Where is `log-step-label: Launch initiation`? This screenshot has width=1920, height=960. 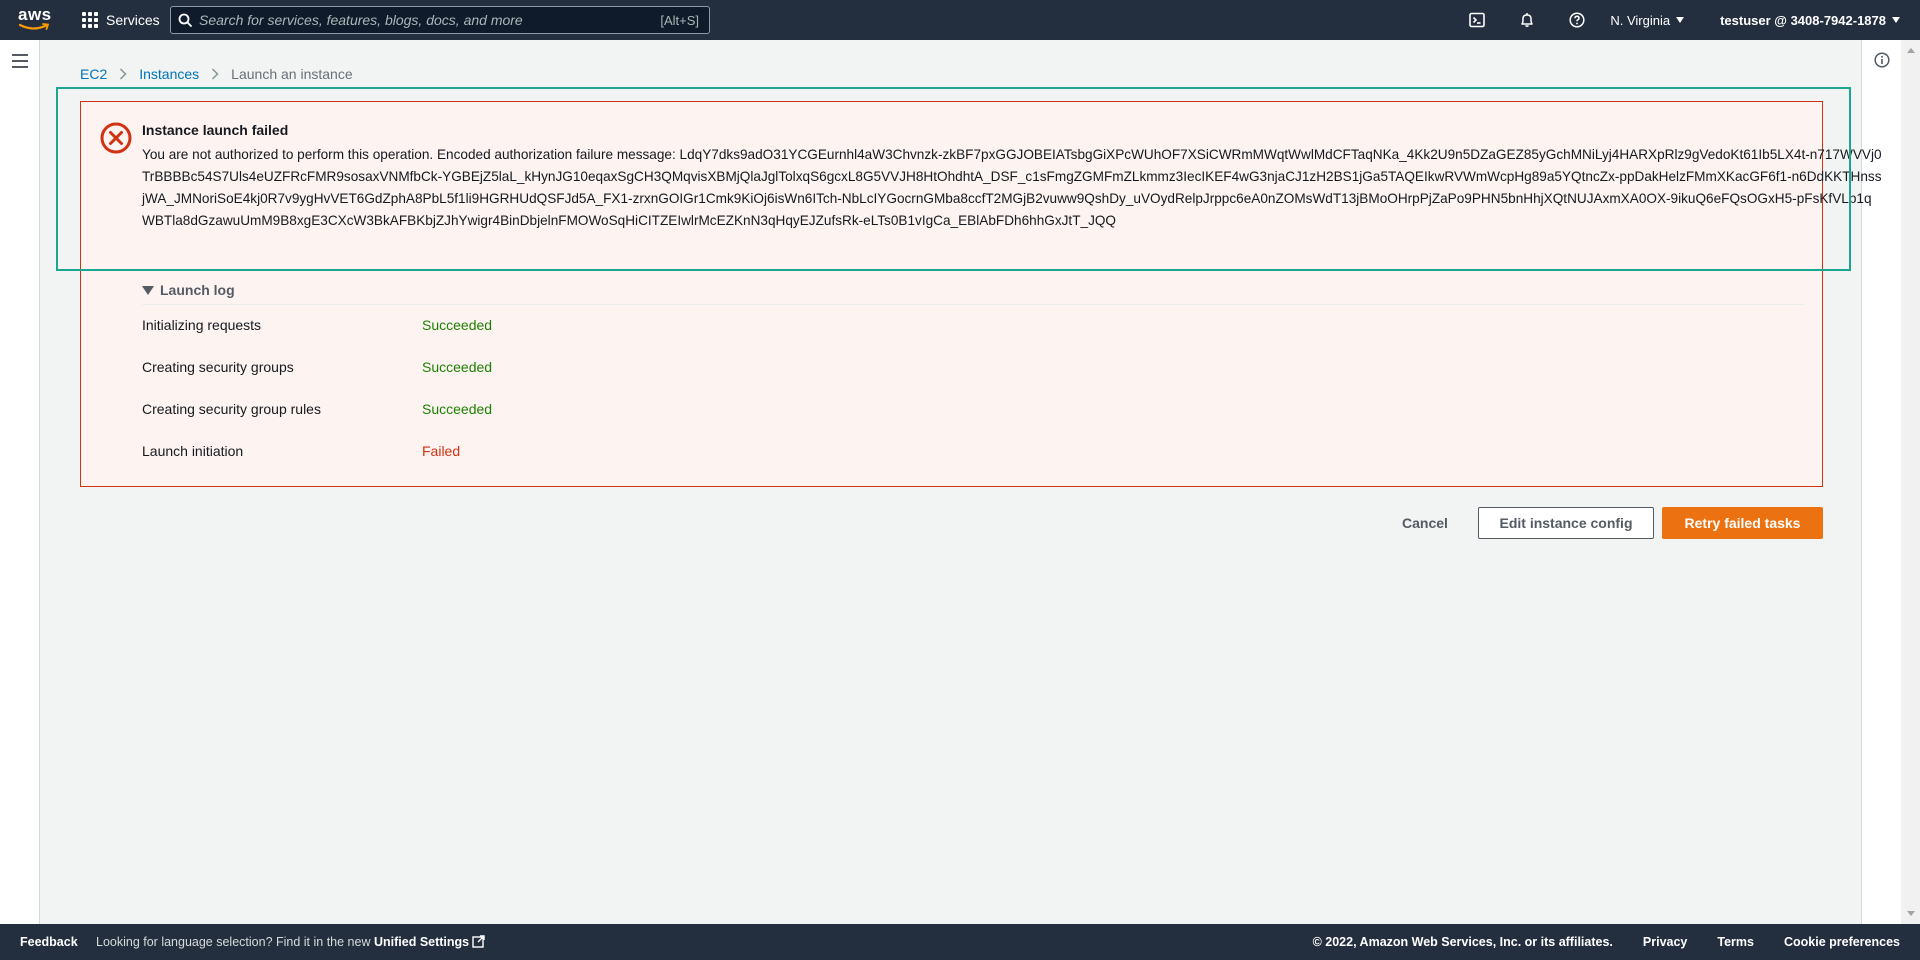 log-step-label: Launch initiation is located at coordinates (193, 451).